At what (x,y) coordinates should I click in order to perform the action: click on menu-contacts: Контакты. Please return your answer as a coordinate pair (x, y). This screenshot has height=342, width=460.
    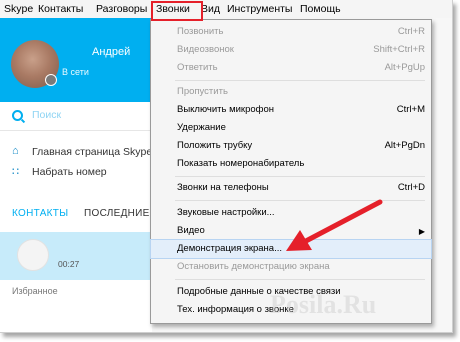
    Looking at the image, I should click on (60, 9).